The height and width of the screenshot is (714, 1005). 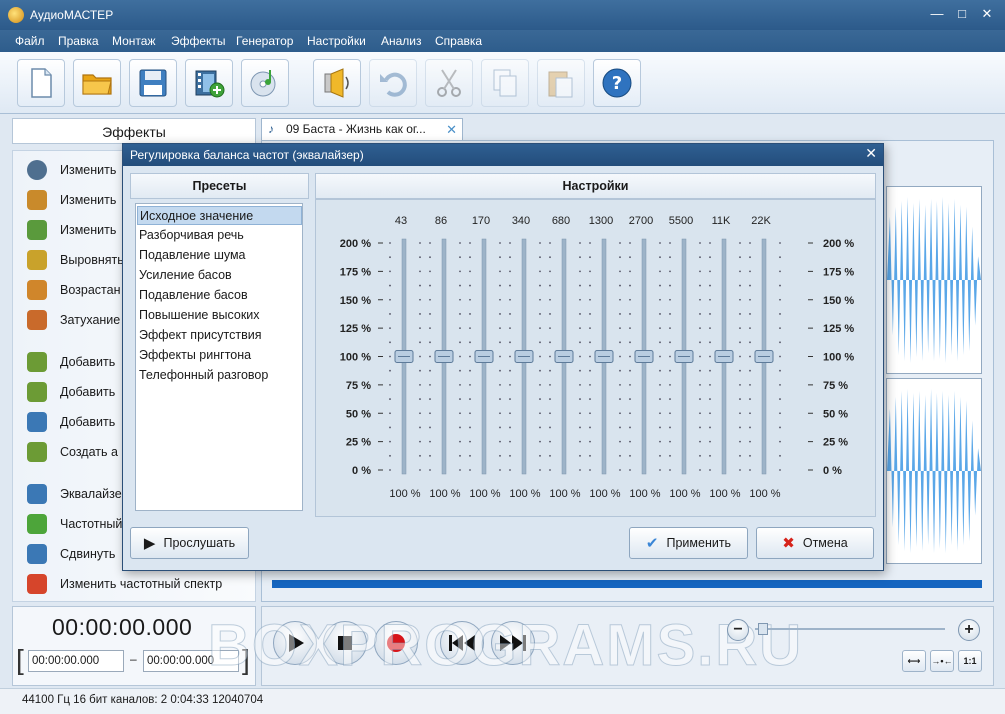 I want to click on tab-close-icon: ✕, so click(x=451, y=129).